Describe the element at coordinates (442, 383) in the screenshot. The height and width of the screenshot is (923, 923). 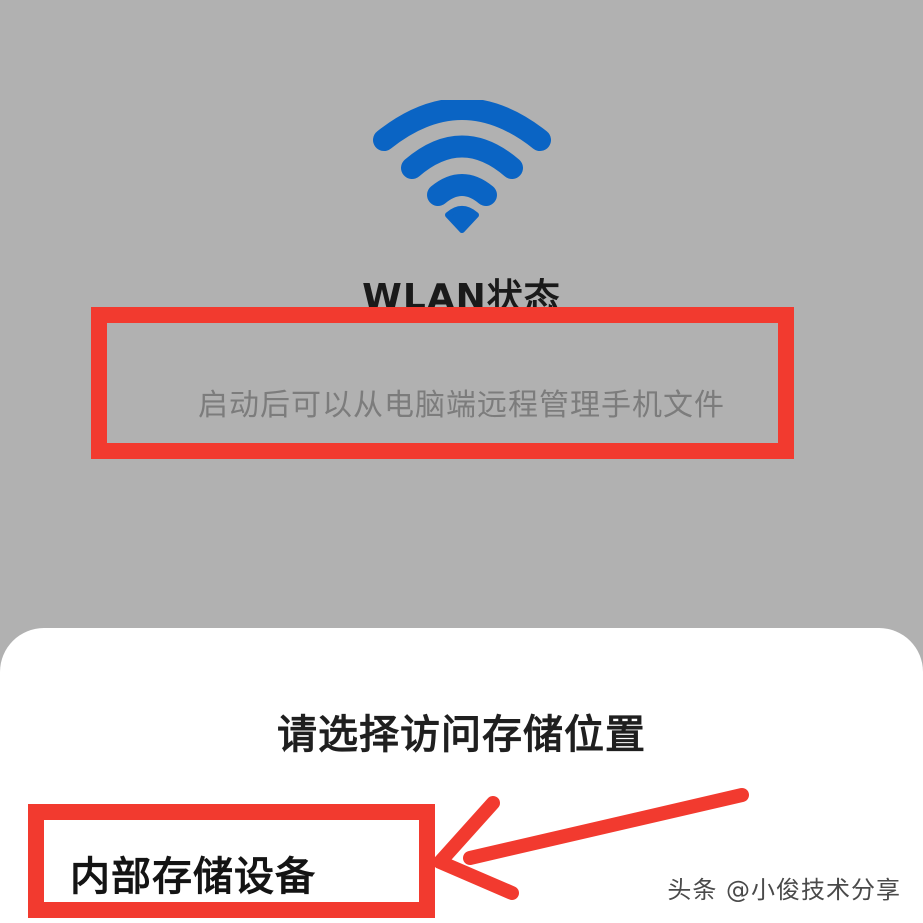
I see `annotation-highlight-description` at that location.